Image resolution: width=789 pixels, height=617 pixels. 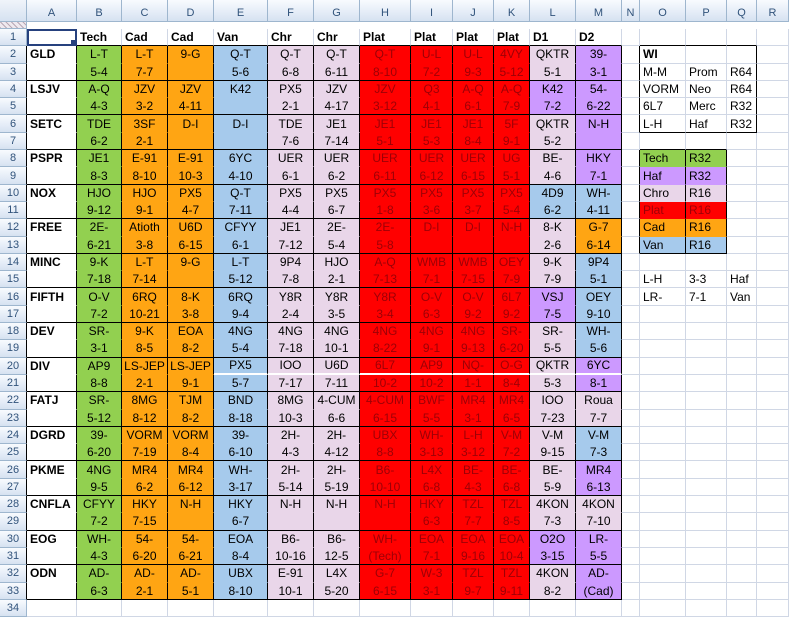 I want to click on cell-P28, so click(x=706, y=505).